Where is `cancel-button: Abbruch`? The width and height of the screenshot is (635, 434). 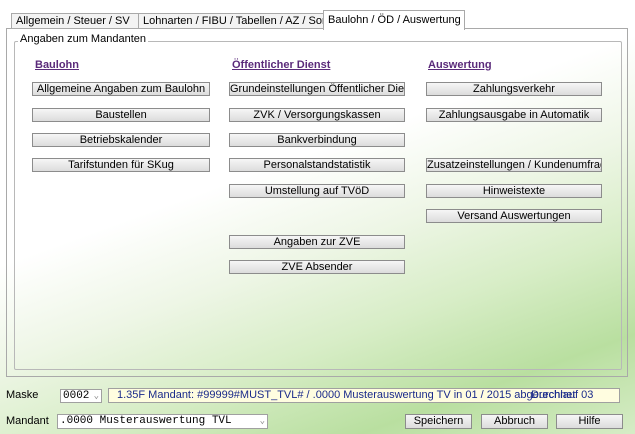
cancel-button: Abbruch is located at coordinates (514, 421).